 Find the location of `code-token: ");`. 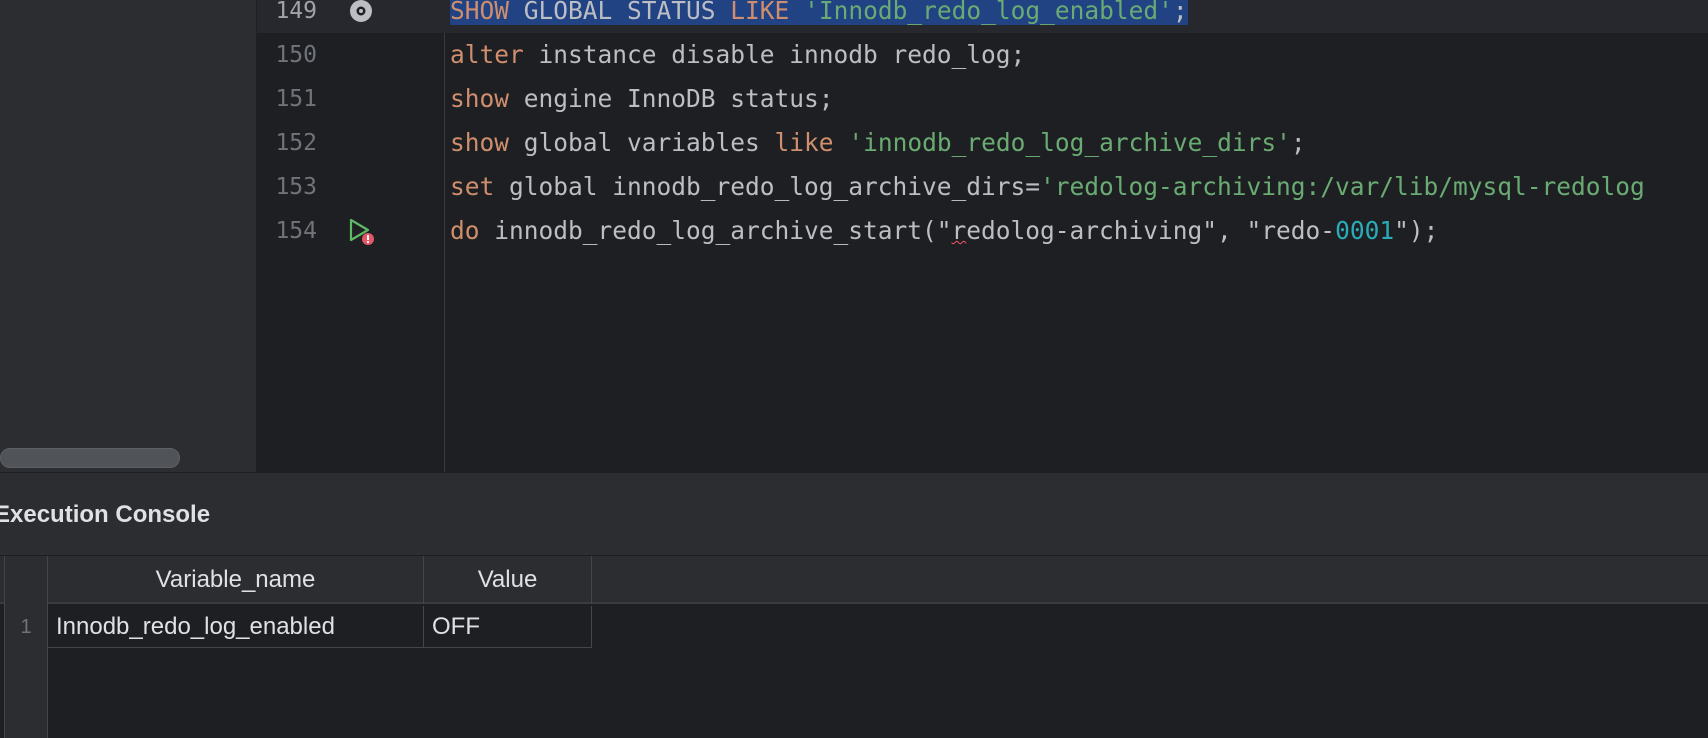

code-token: "); is located at coordinates (1416, 230).